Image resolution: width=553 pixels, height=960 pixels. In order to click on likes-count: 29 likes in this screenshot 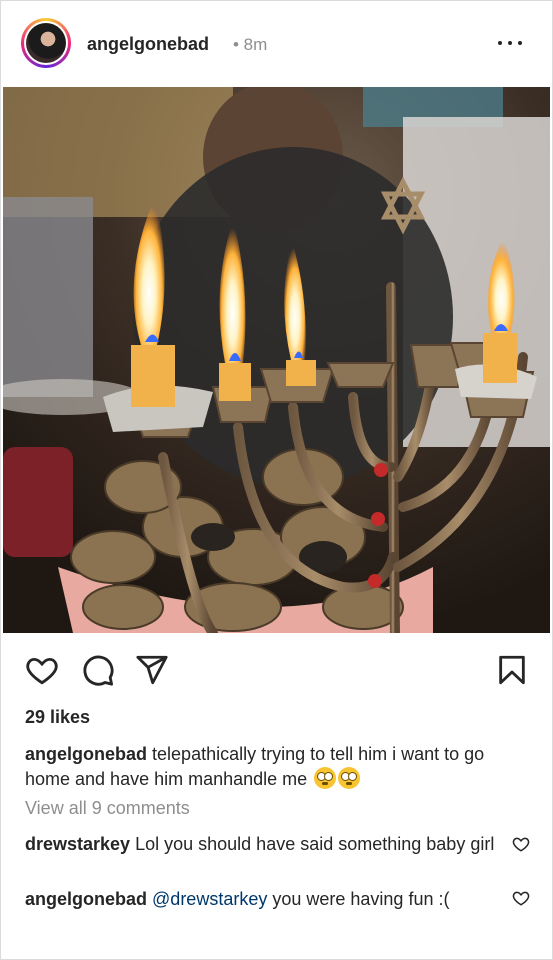, I will do `click(57, 717)`.